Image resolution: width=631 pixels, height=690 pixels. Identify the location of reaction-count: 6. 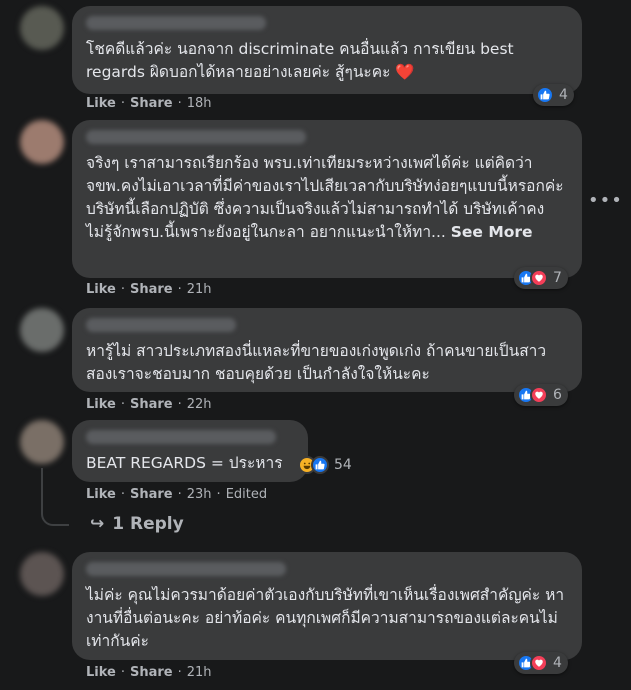
(557, 395).